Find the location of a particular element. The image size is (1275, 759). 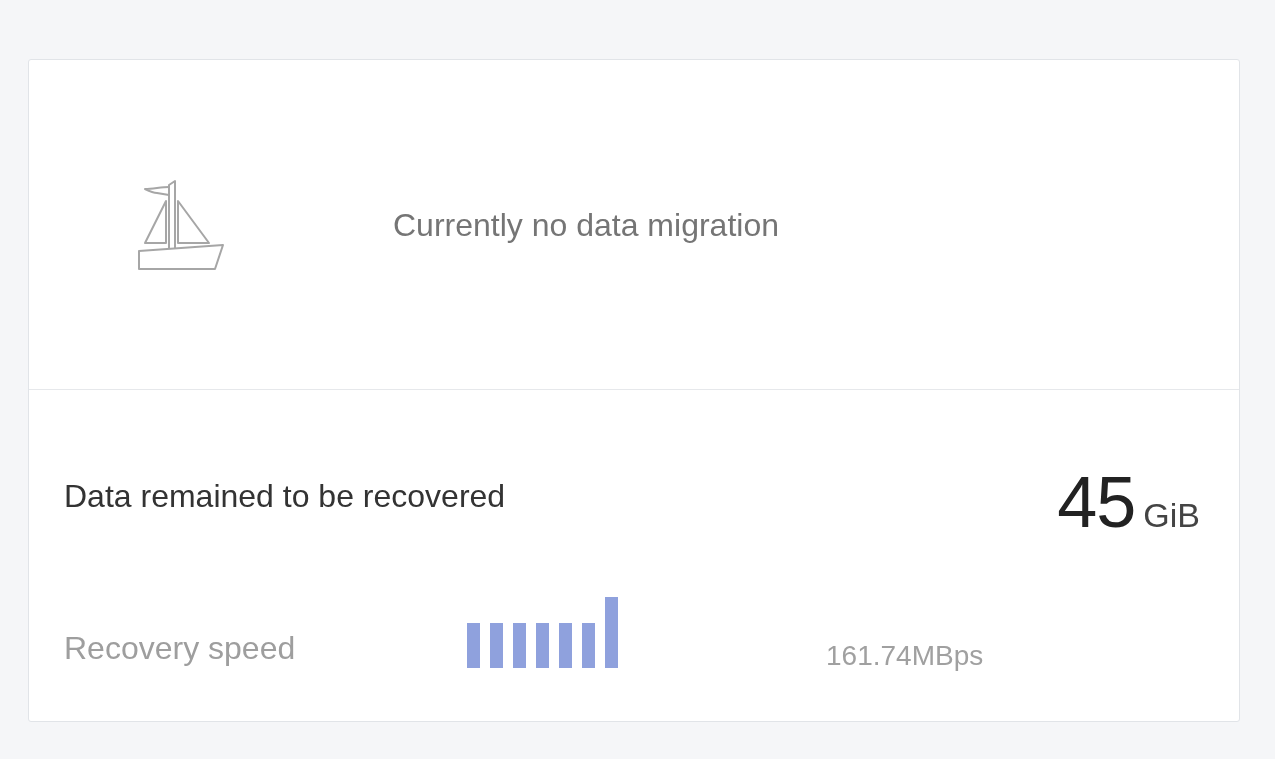

remaining-data-label: Data remained to be recovered is located at coordinates (285, 496).